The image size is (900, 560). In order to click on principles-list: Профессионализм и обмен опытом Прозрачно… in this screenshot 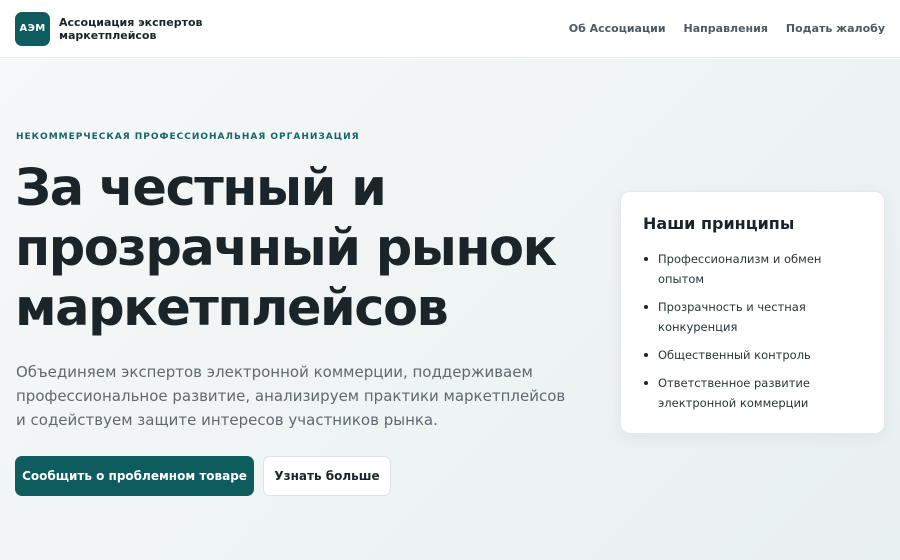, I will do `click(752, 331)`.